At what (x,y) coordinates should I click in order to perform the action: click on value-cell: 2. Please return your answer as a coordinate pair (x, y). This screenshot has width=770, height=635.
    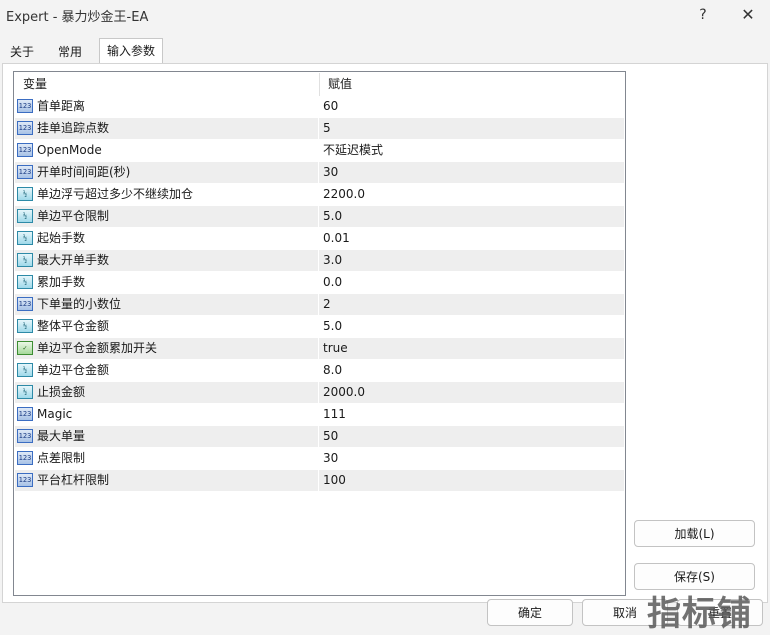
    Looking at the image, I should click on (471, 304).